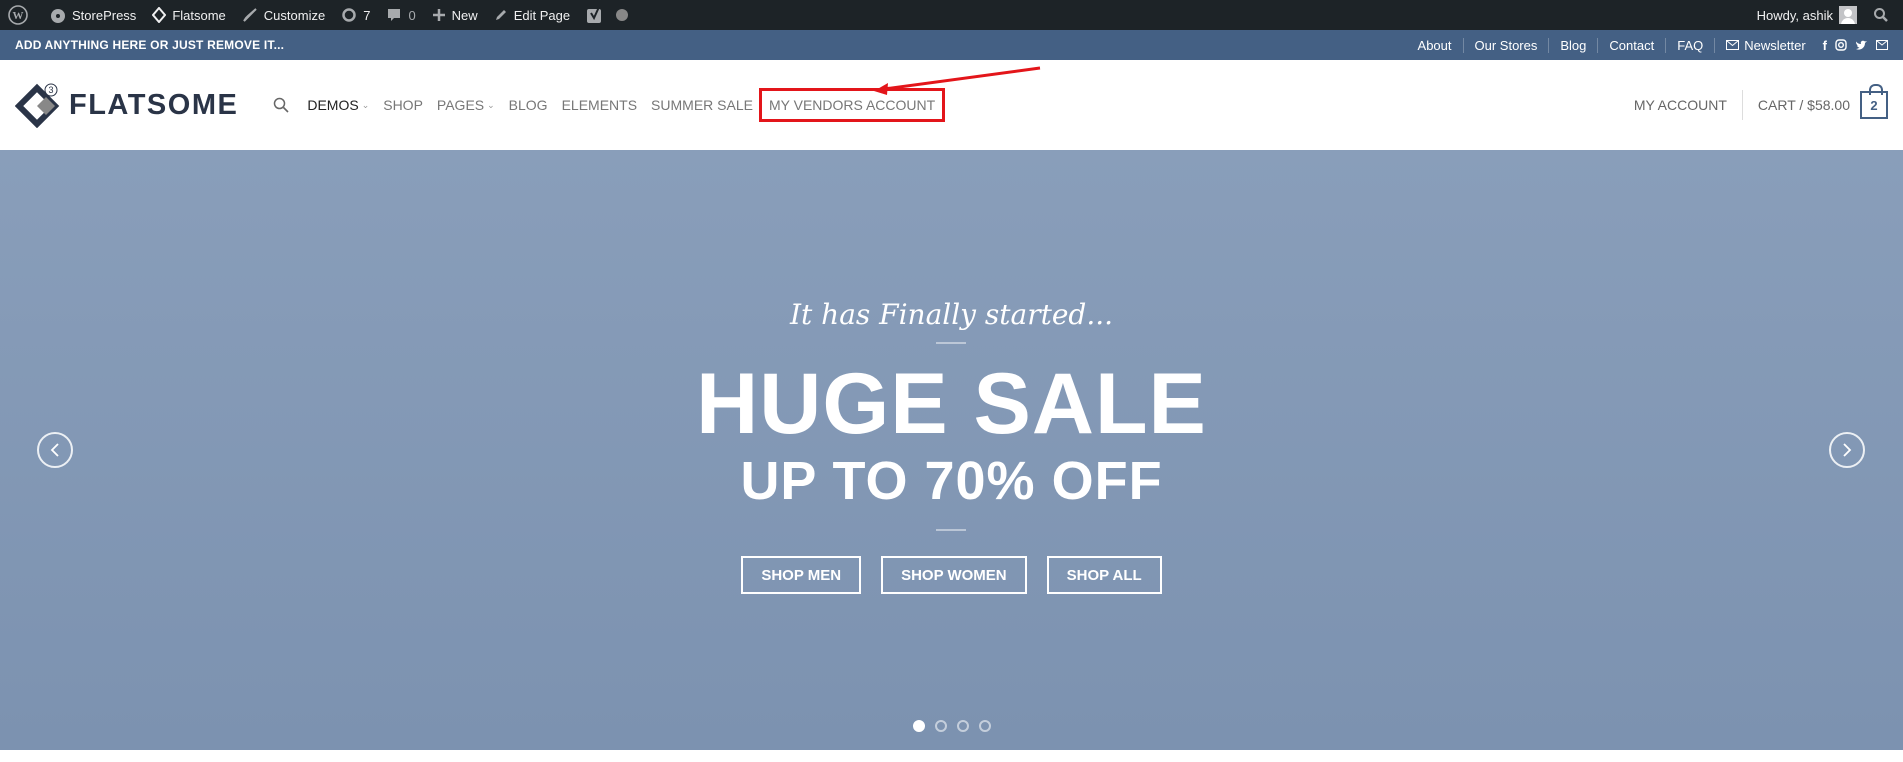 The width and height of the screenshot is (1903, 762). I want to click on slider-prev-button, so click(55, 450).